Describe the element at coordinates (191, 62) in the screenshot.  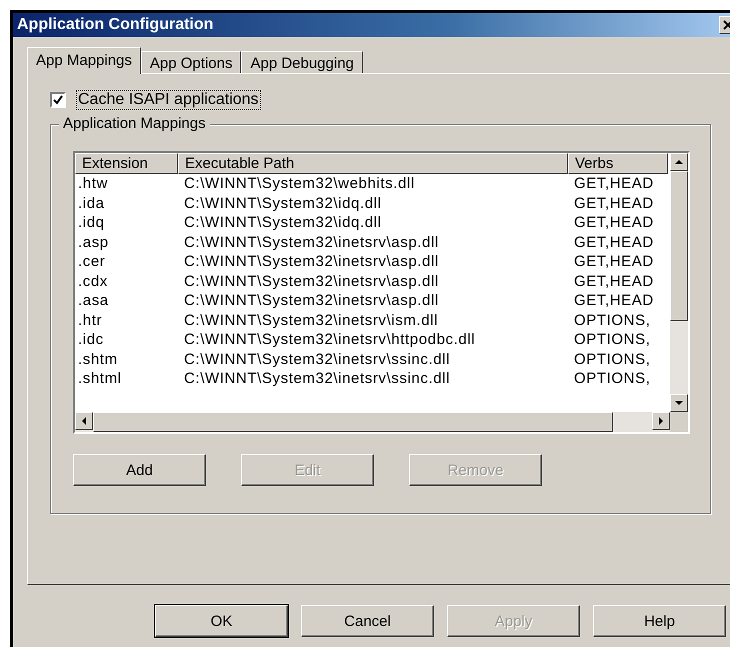
I see `tab: App Options` at that location.